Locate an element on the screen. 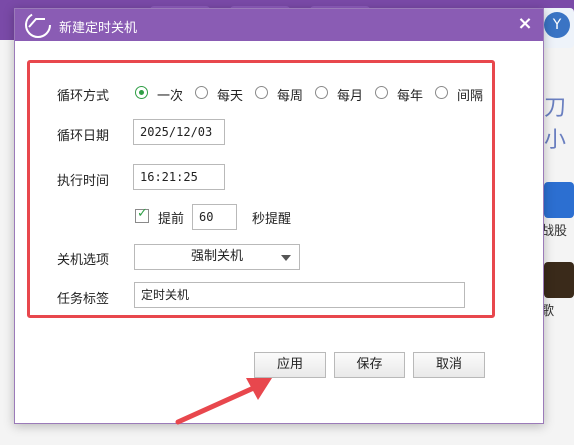 The height and width of the screenshot is (445, 574). chevron-down-icon is located at coordinates (286, 258).